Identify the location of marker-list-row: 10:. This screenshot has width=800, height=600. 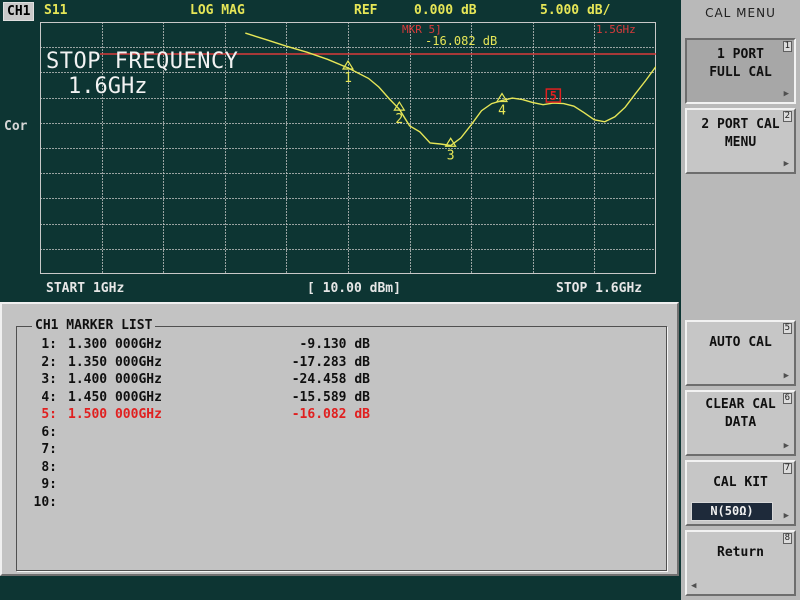
(332, 503).